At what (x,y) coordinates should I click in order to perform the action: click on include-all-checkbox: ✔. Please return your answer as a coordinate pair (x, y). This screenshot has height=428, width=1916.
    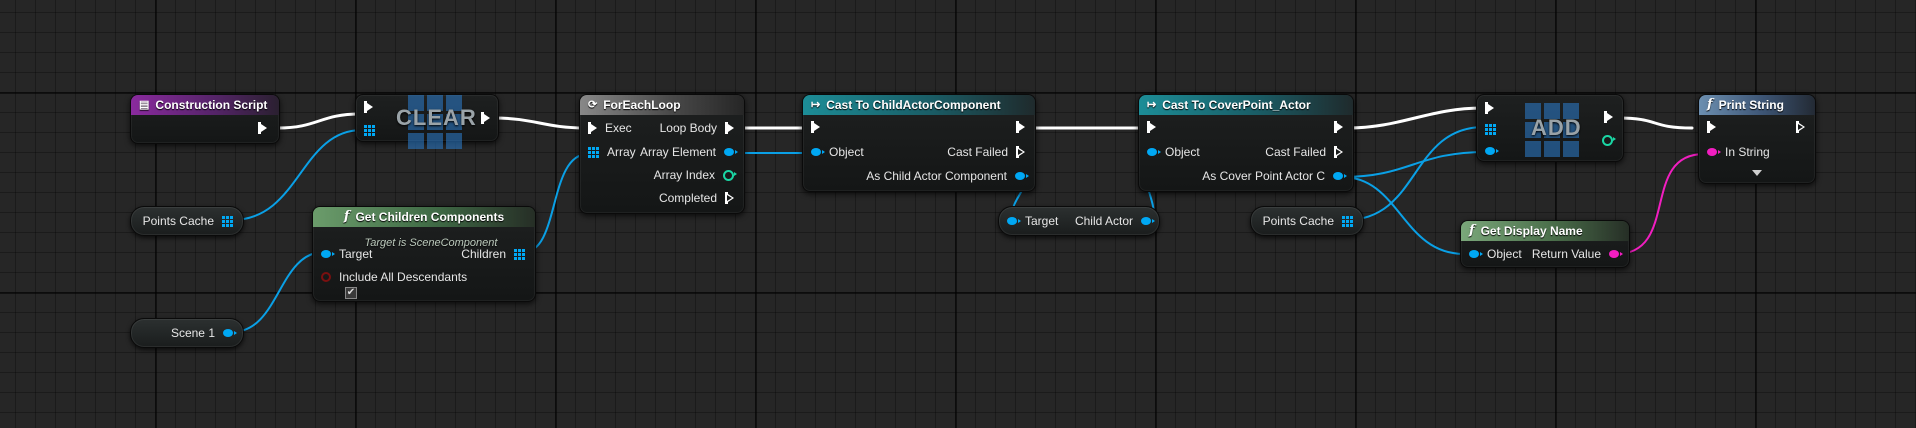
    Looking at the image, I should click on (351, 293).